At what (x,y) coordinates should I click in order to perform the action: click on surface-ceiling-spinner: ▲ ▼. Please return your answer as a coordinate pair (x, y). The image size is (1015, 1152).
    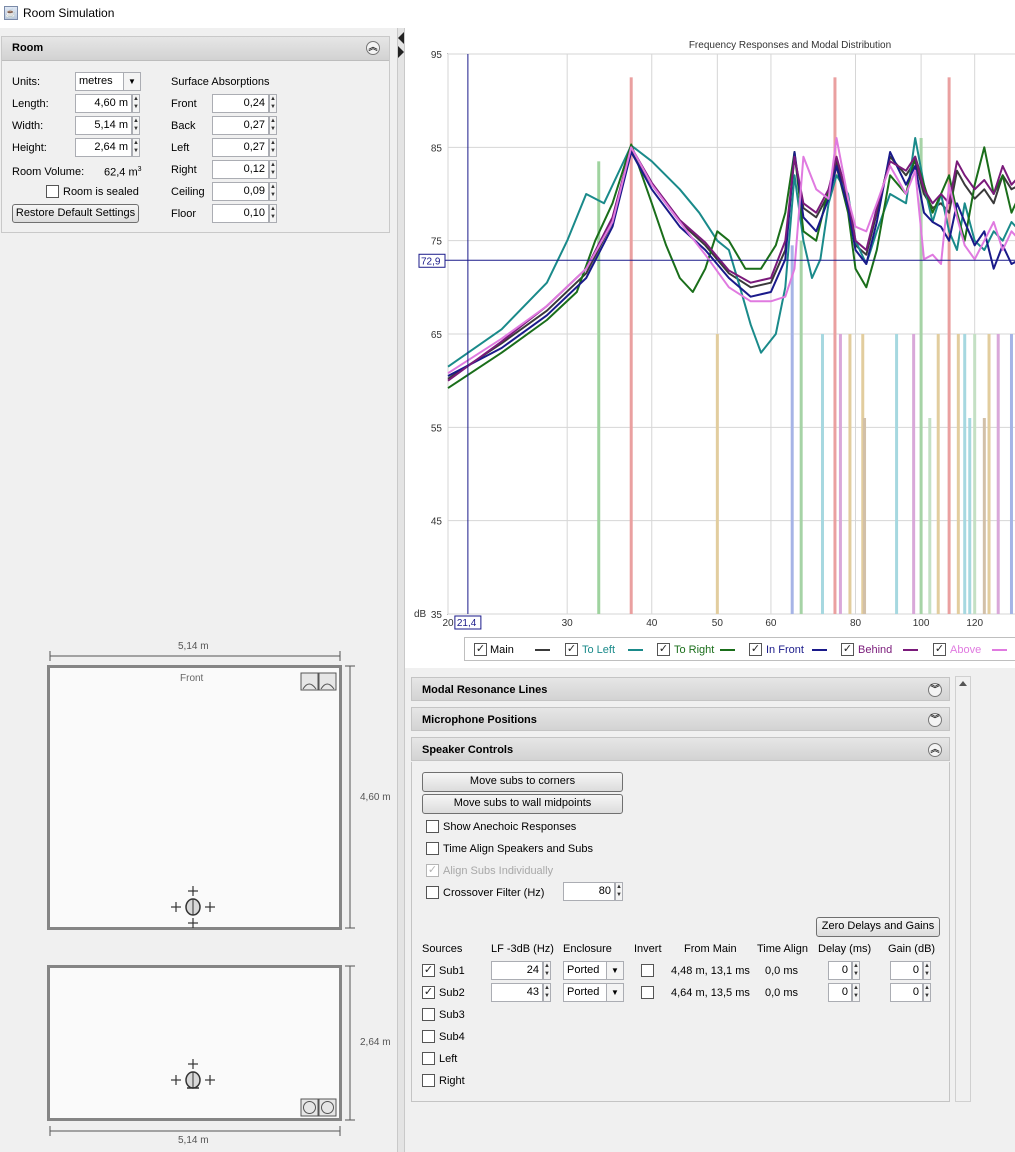
    Looking at the image, I should click on (273, 191).